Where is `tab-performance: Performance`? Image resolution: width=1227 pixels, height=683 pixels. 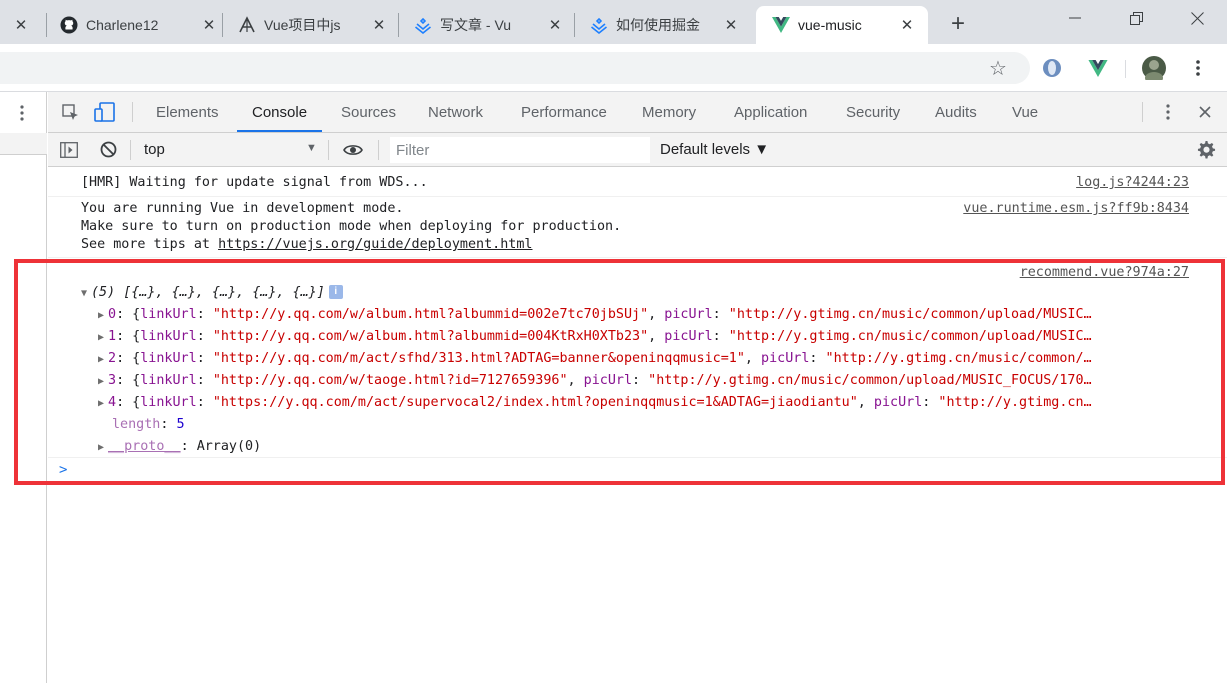 tab-performance: Performance is located at coordinates (564, 112).